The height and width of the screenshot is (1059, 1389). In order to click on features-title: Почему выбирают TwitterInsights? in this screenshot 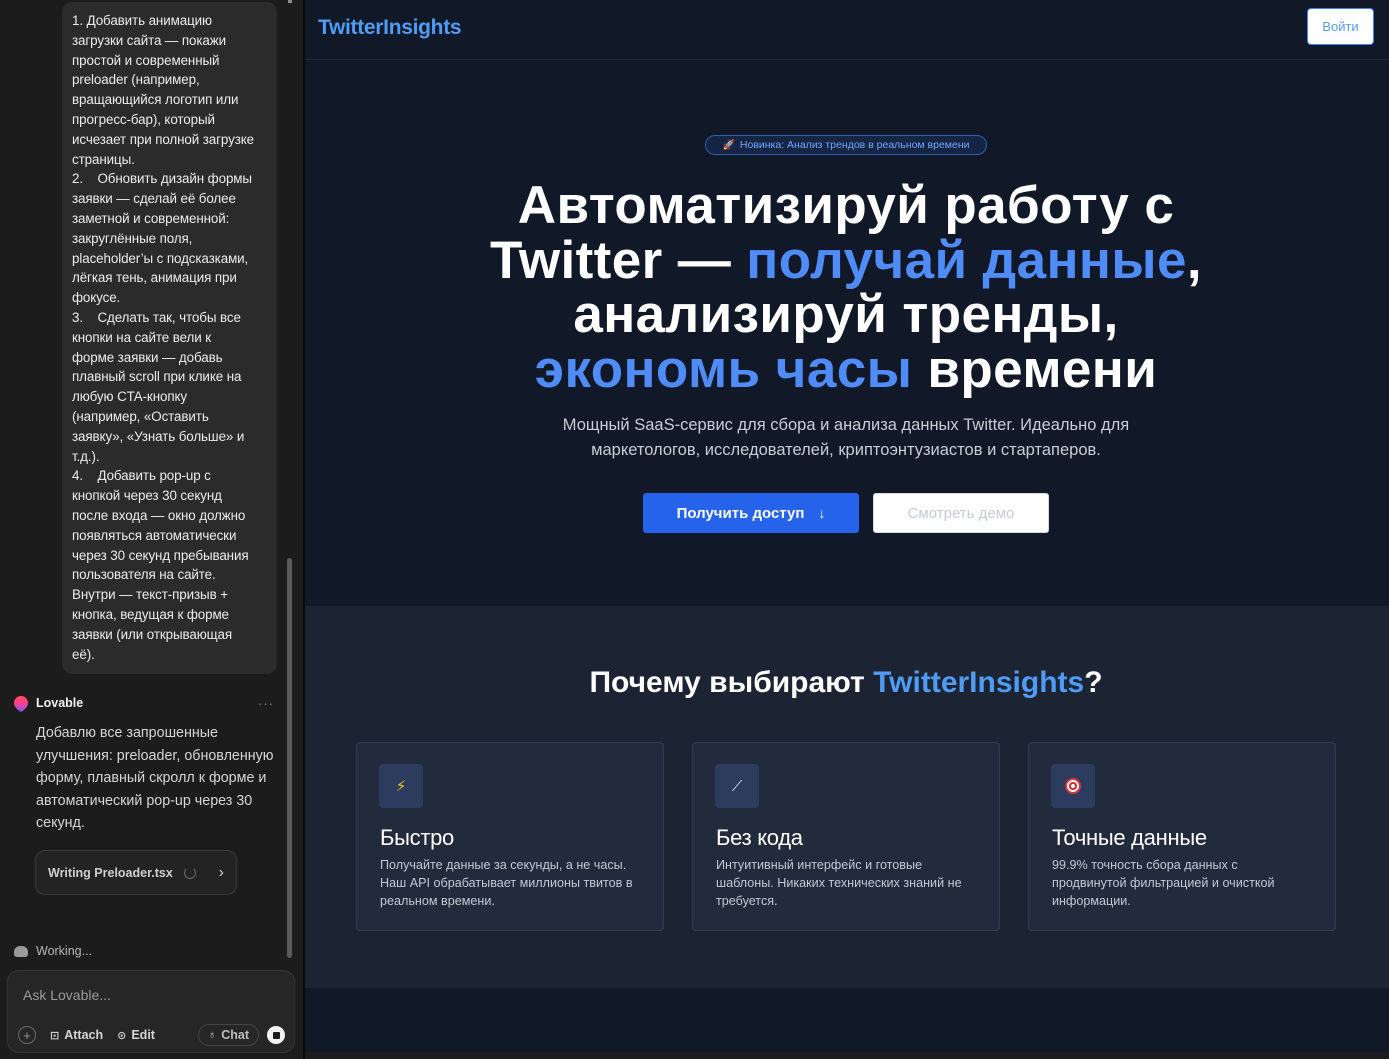, I will do `click(846, 683)`.